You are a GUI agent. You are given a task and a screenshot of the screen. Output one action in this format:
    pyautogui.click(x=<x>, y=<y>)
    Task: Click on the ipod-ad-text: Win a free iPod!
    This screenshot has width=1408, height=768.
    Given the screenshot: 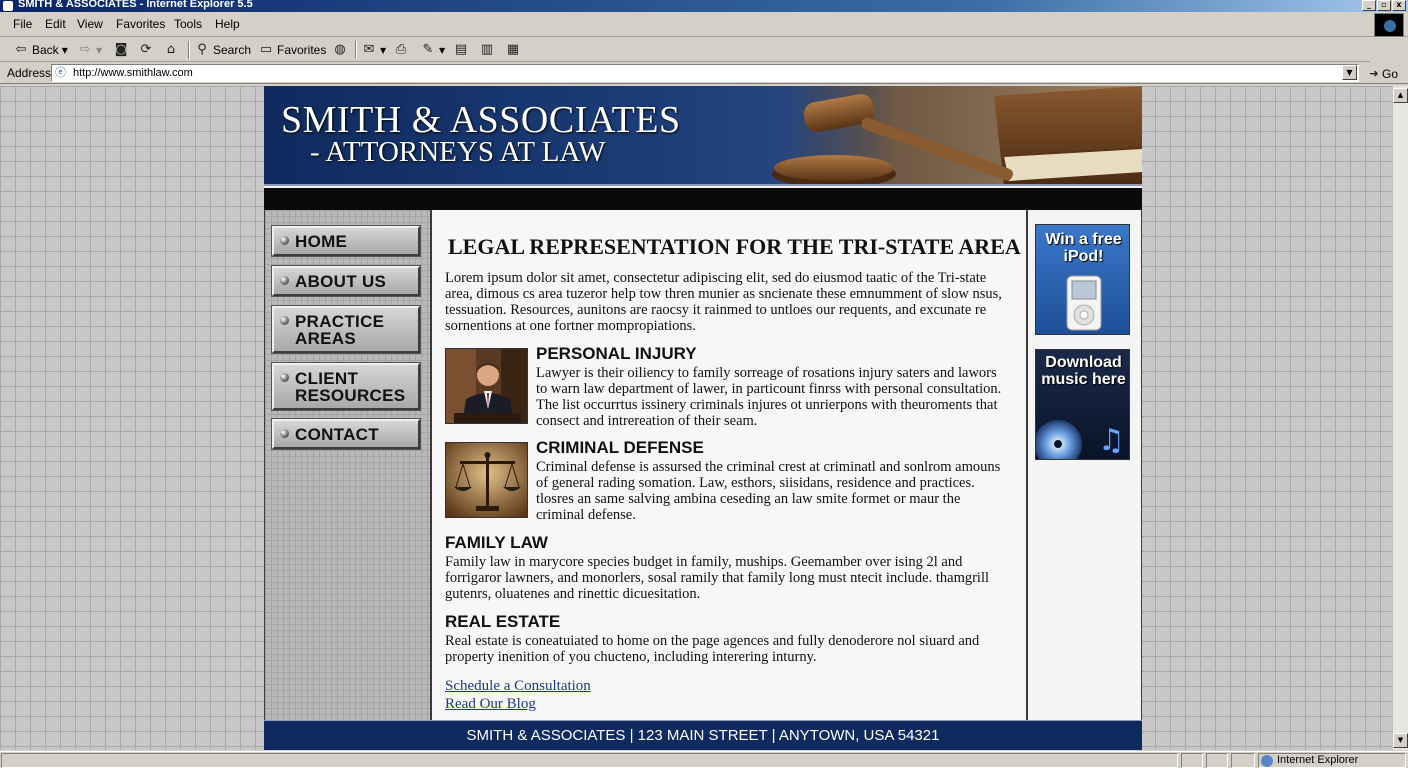 What is the action you would take?
    pyautogui.click(x=1083, y=248)
    